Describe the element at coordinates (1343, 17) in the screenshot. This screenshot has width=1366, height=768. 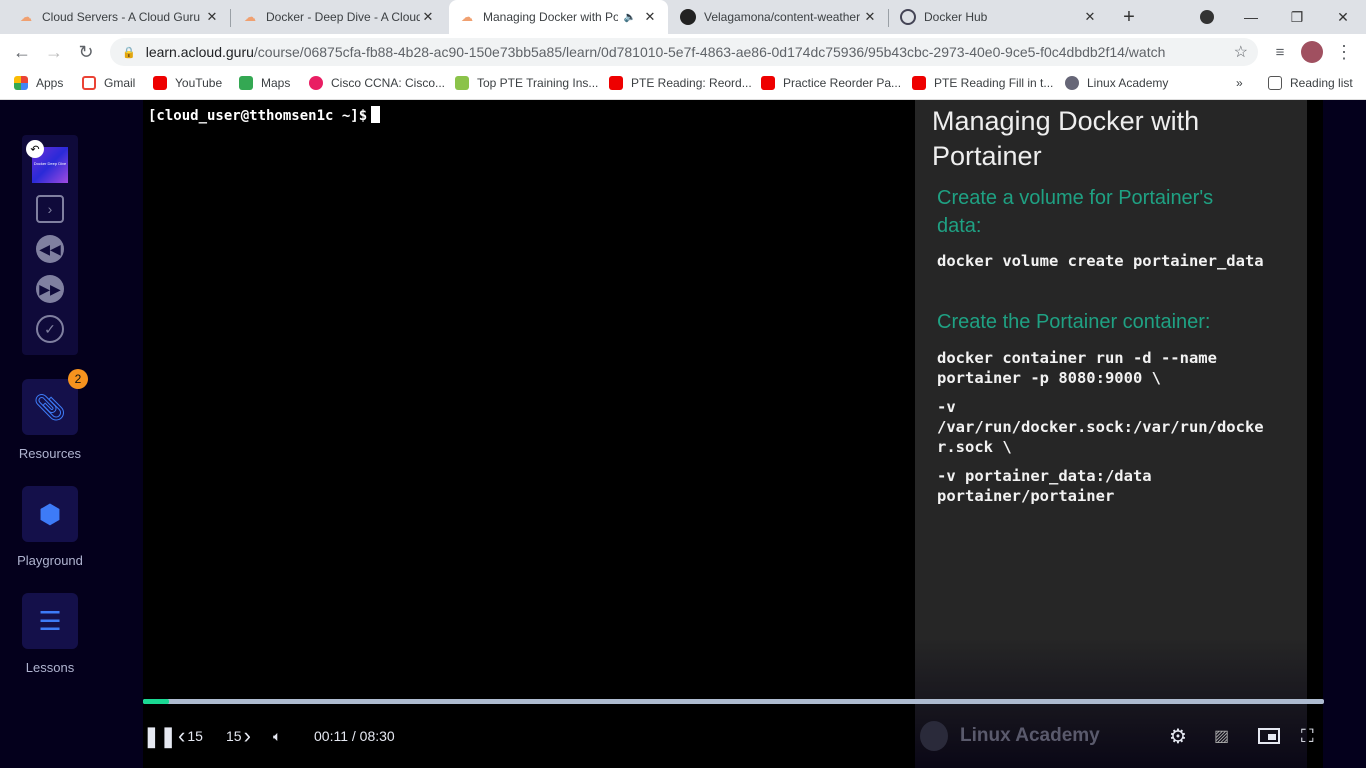
I see `close-window-button: ✕` at that location.